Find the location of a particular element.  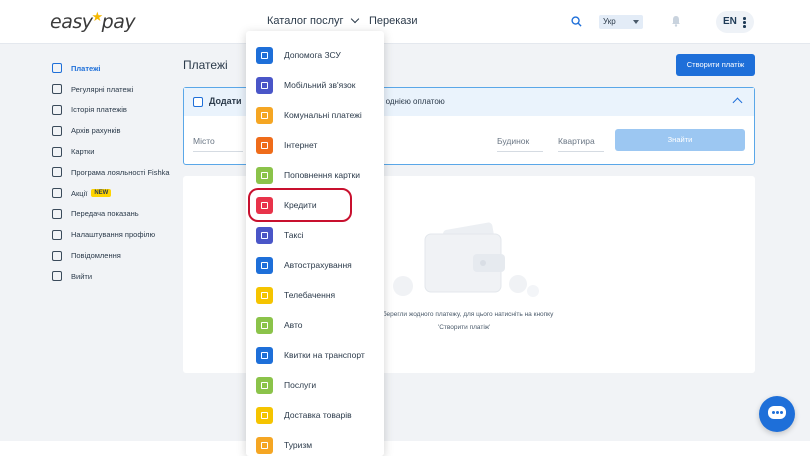

sidebar-item: Акції NEW is located at coordinates (117, 193).